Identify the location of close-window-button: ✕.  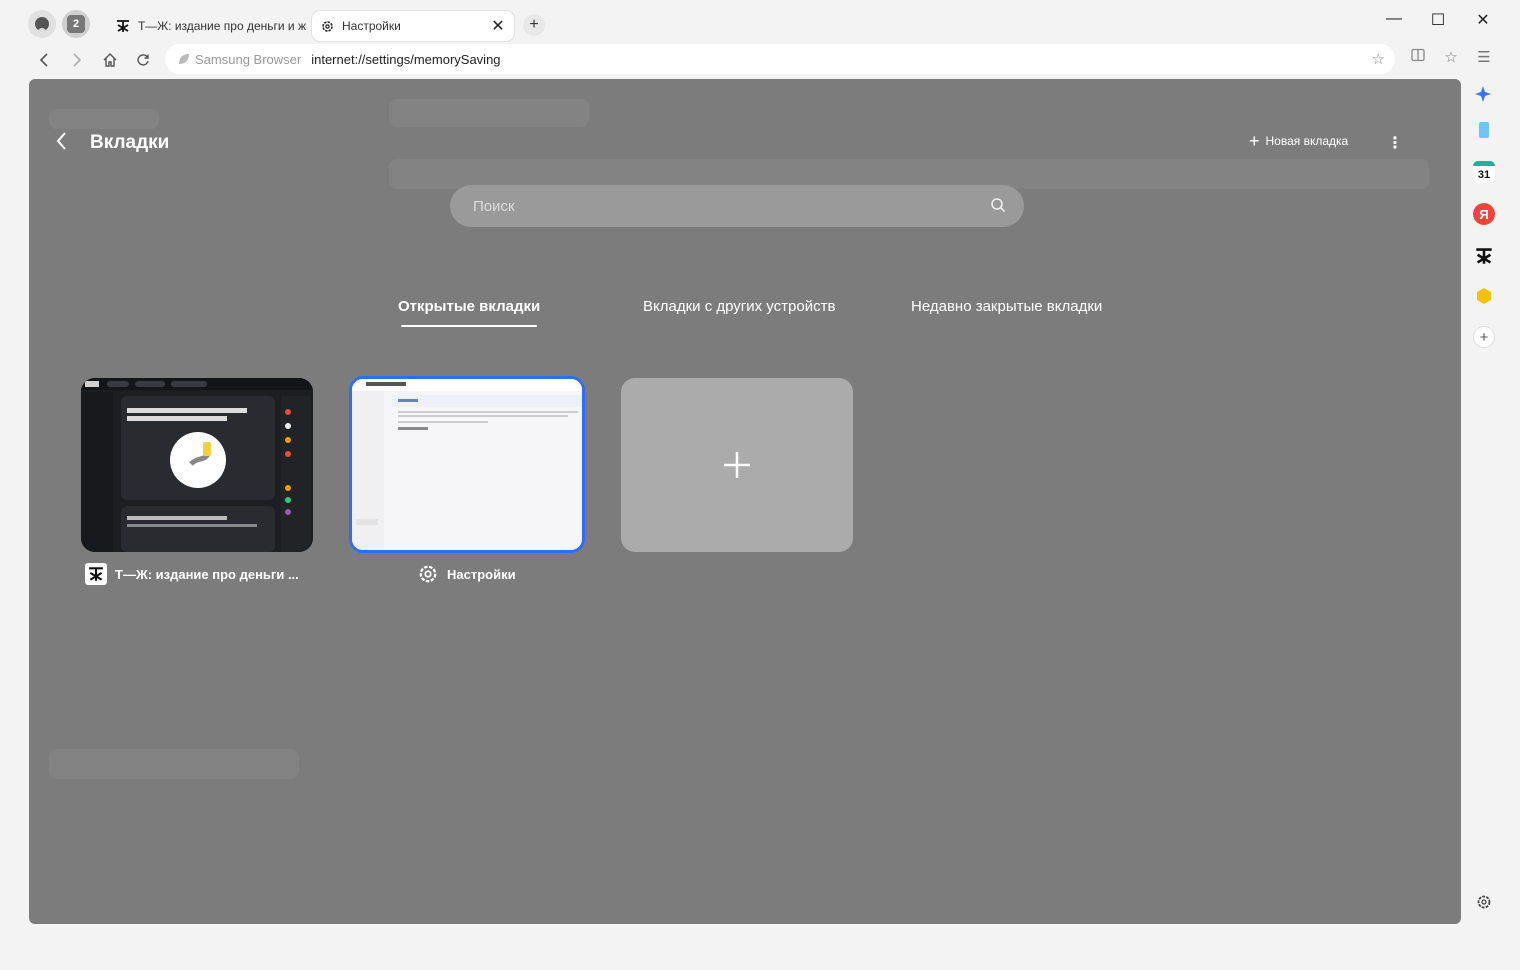
(1483, 20).